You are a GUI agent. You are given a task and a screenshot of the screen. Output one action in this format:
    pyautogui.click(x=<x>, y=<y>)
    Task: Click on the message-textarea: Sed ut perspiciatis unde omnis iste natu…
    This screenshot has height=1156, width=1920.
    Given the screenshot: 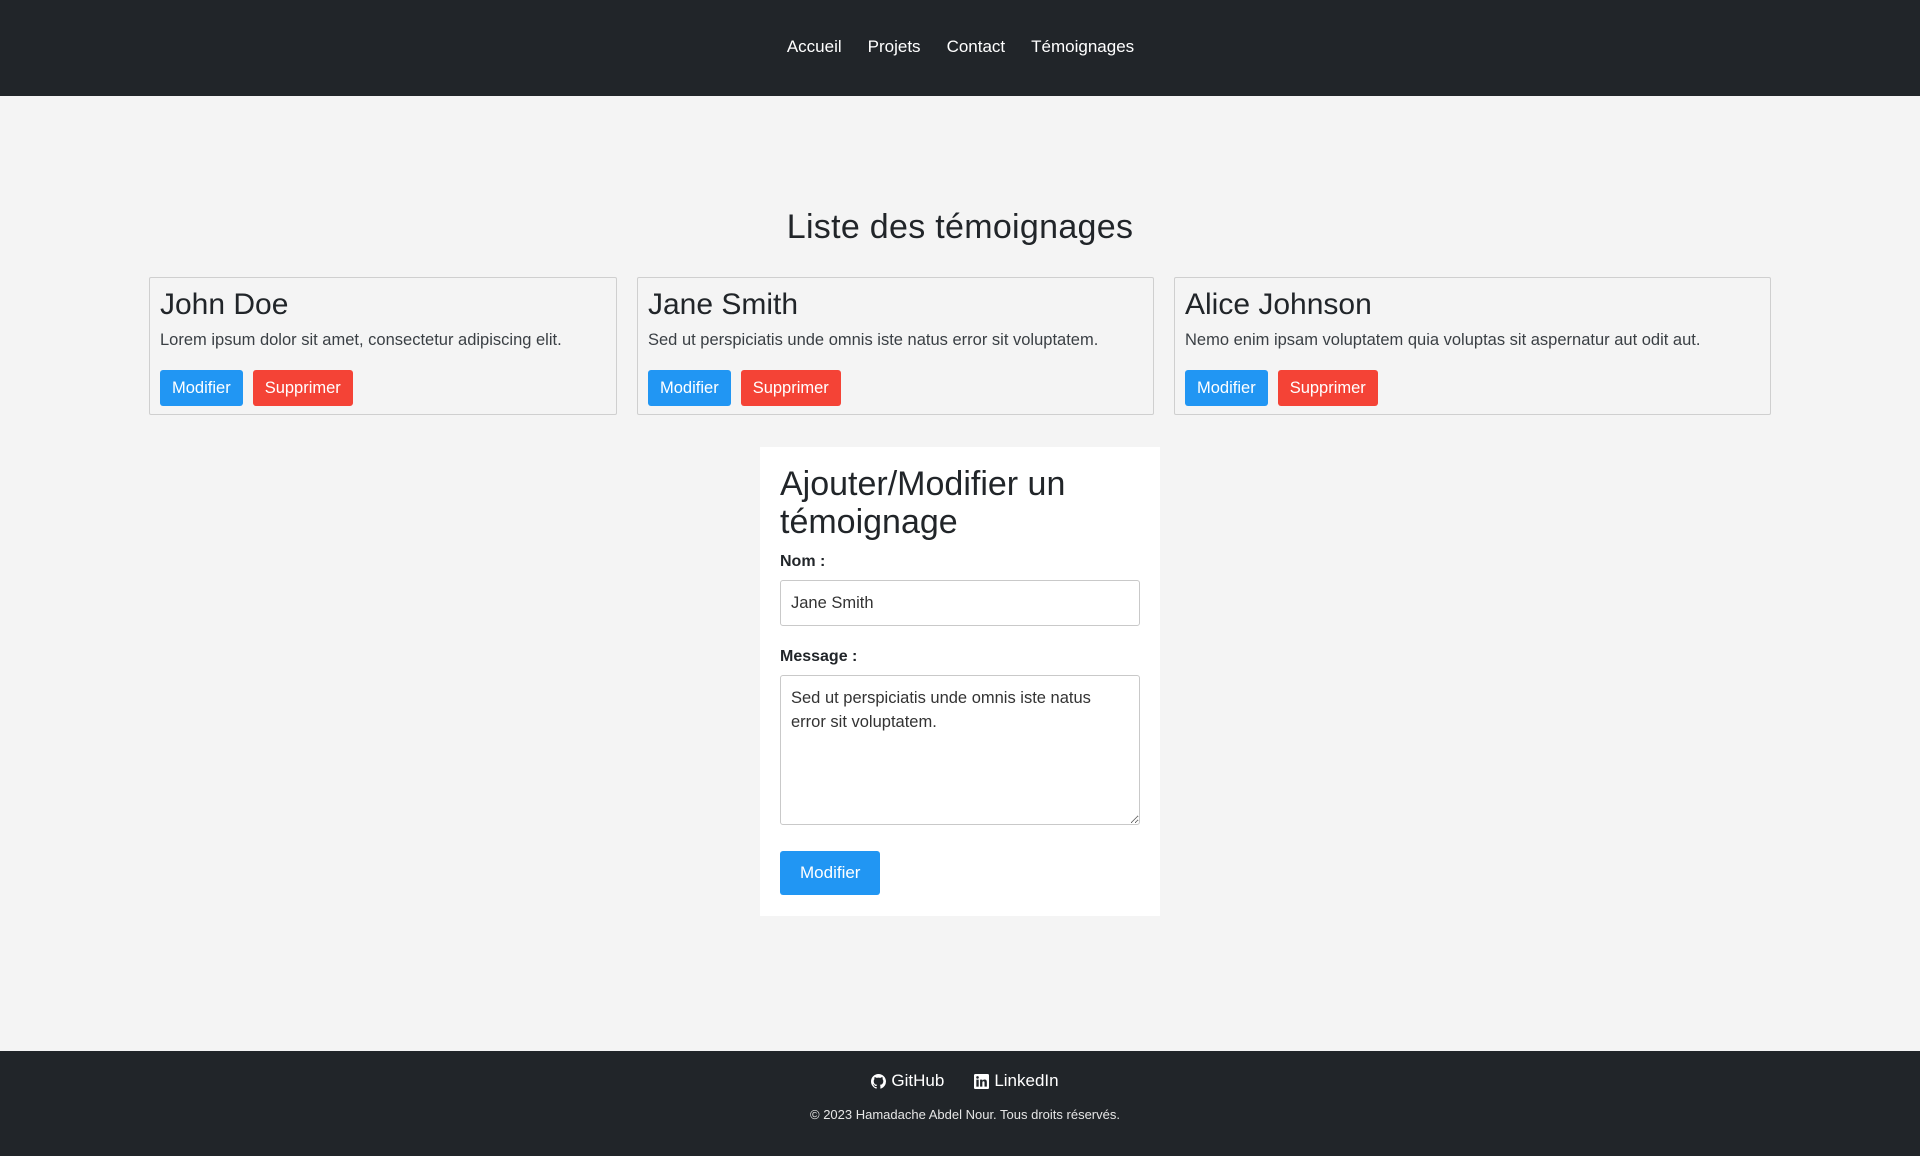 What is the action you would take?
    pyautogui.click(x=960, y=750)
    